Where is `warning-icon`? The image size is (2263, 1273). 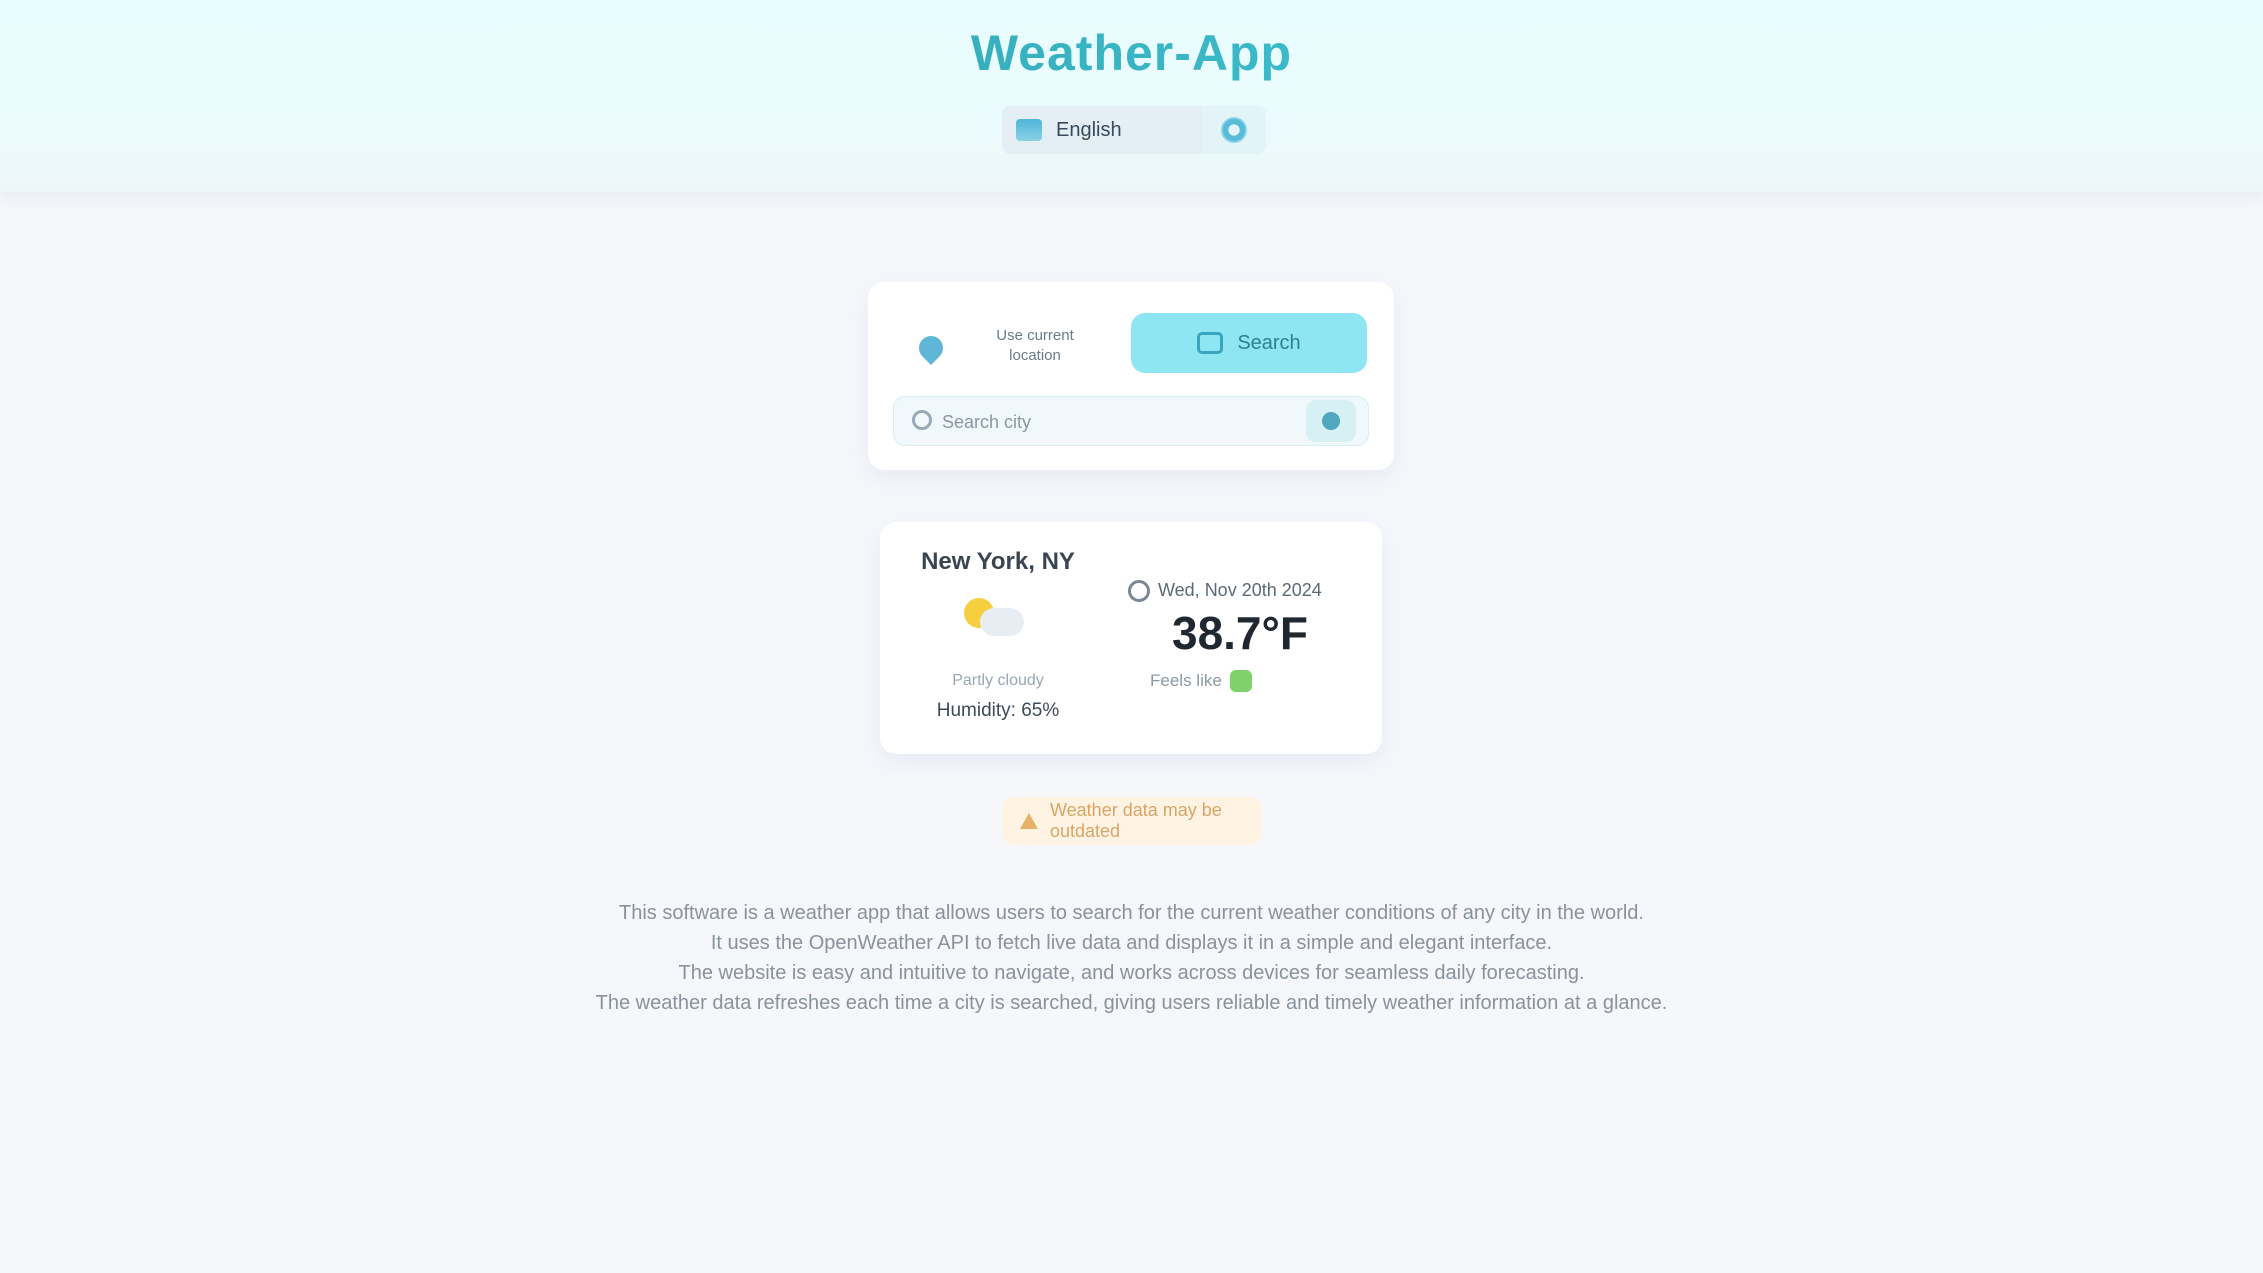 warning-icon is located at coordinates (1029, 821).